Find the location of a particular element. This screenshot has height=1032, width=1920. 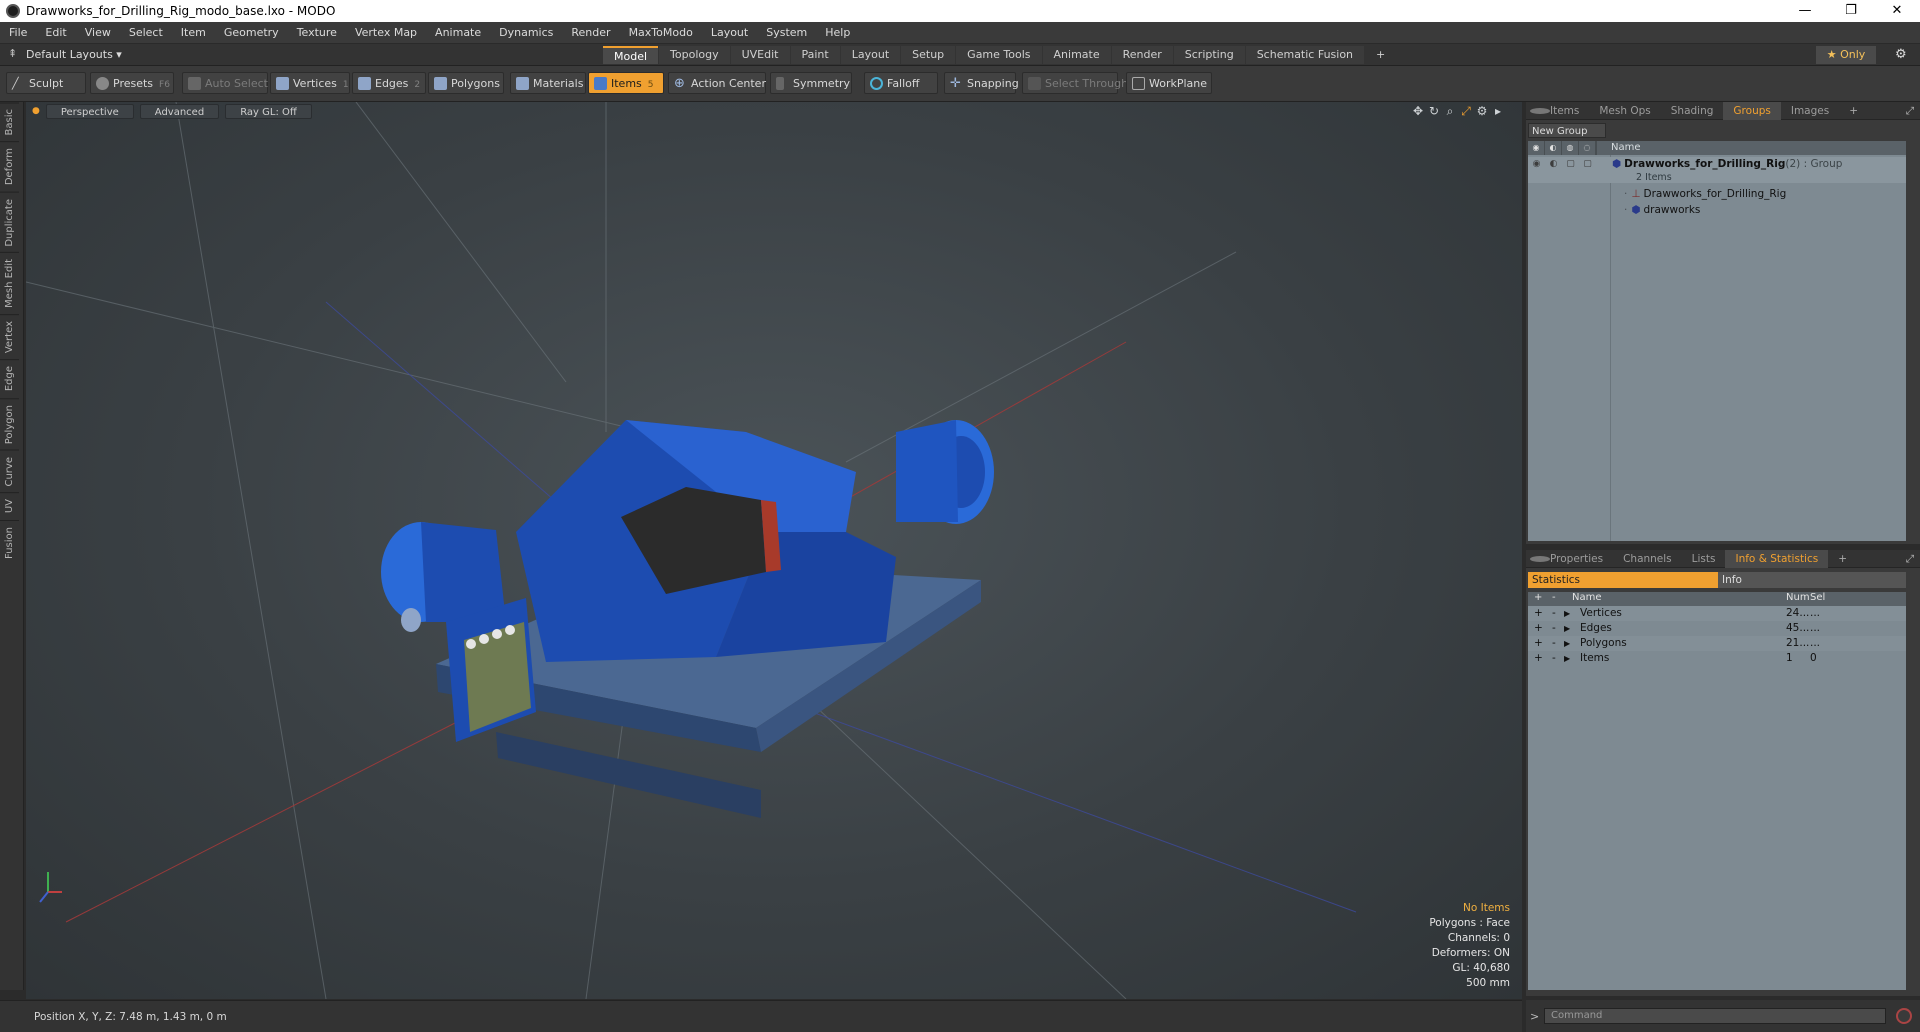

render-icon: ◐ is located at coordinates (1553, 164).